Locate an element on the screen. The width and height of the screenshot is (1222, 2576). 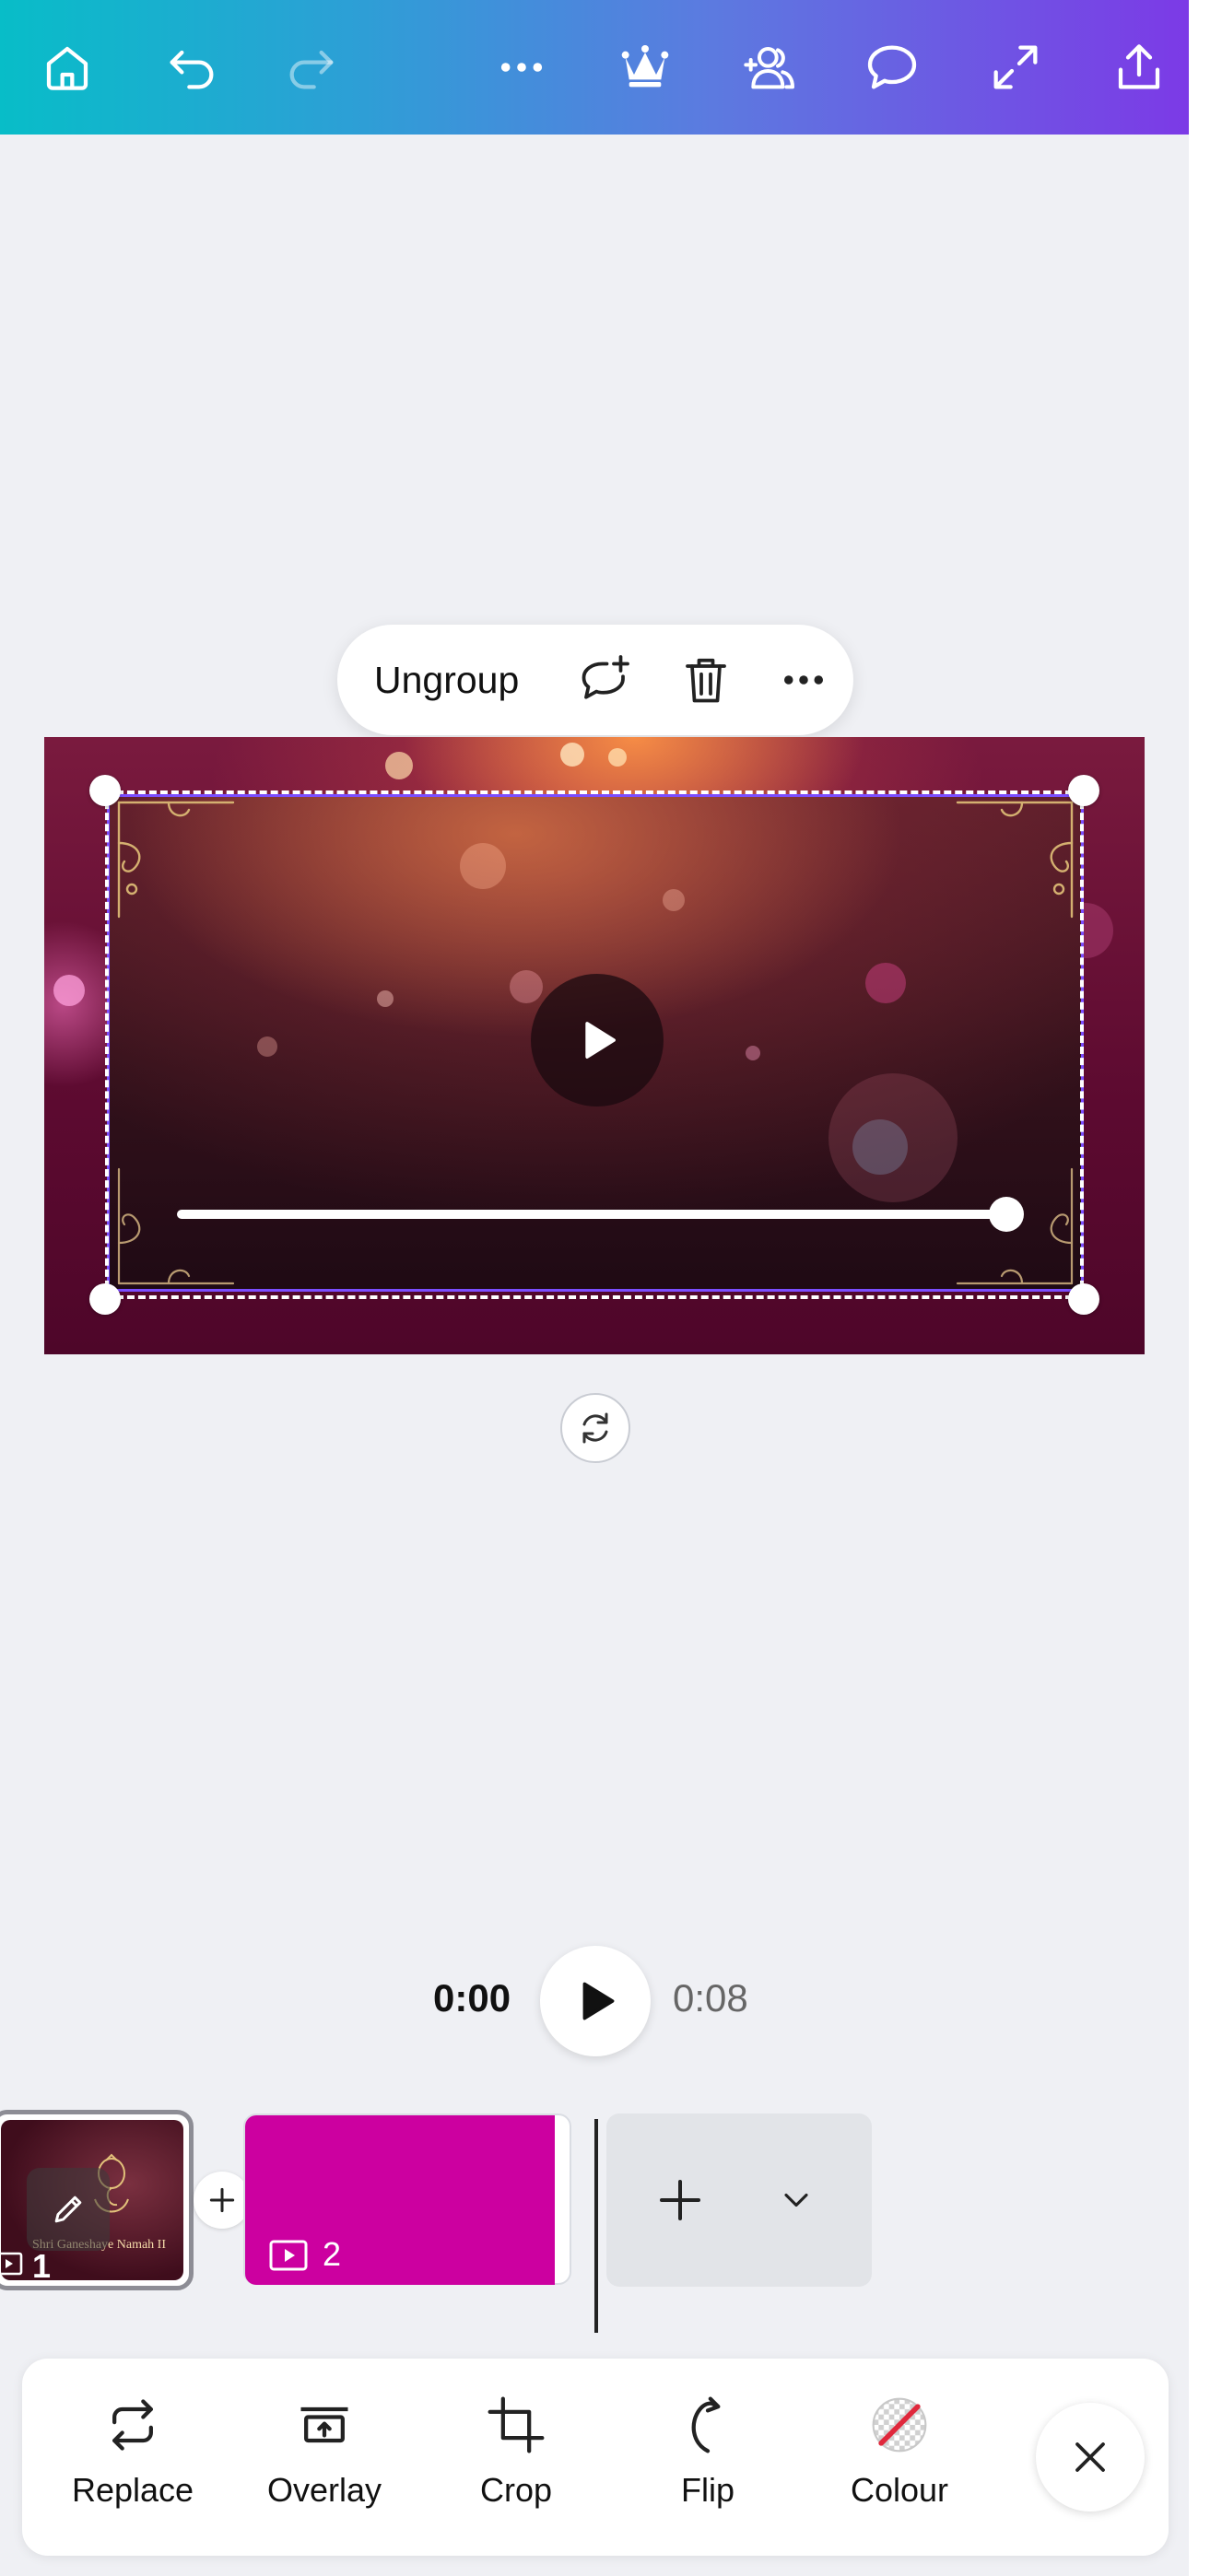
close-button is located at coordinates (1090, 2457).